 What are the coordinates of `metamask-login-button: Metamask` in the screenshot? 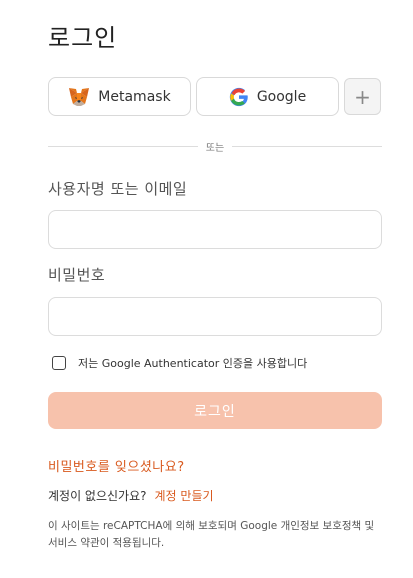 It's located at (119, 96).